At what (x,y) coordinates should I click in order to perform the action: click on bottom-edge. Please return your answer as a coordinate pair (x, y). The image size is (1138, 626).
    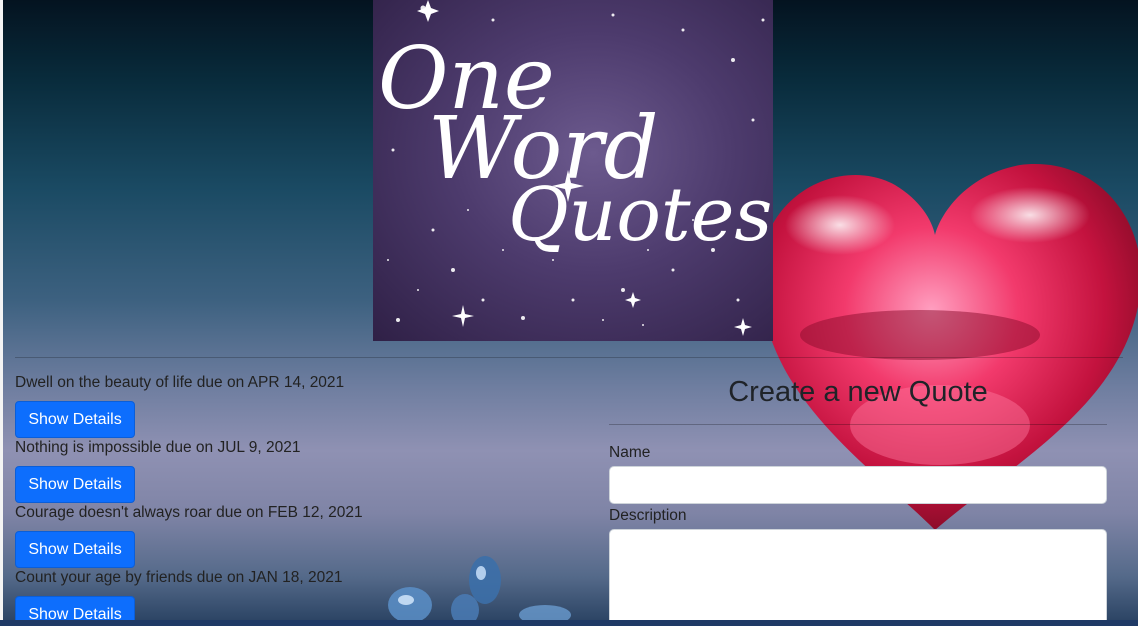
    Looking at the image, I should click on (569, 623).